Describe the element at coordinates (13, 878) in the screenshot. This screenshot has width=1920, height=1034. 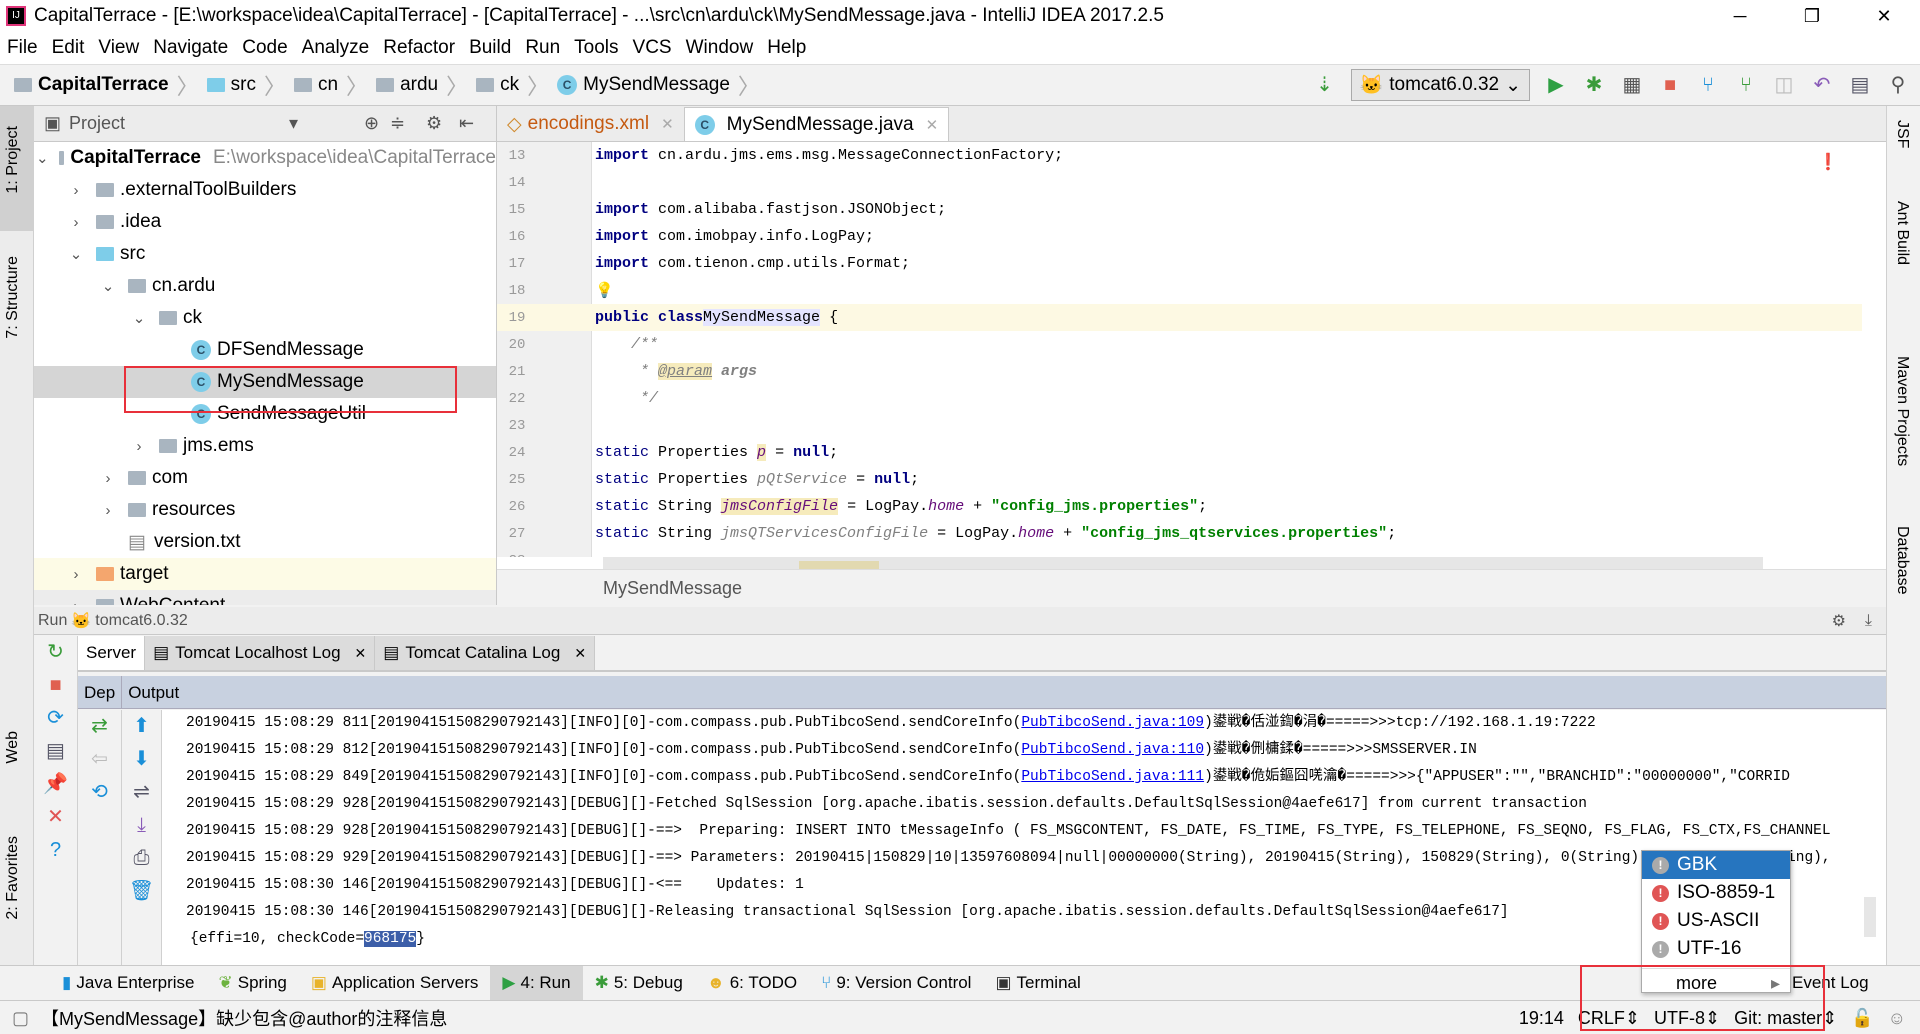
I see `tool-favorites: 2: Favorites` at that location.